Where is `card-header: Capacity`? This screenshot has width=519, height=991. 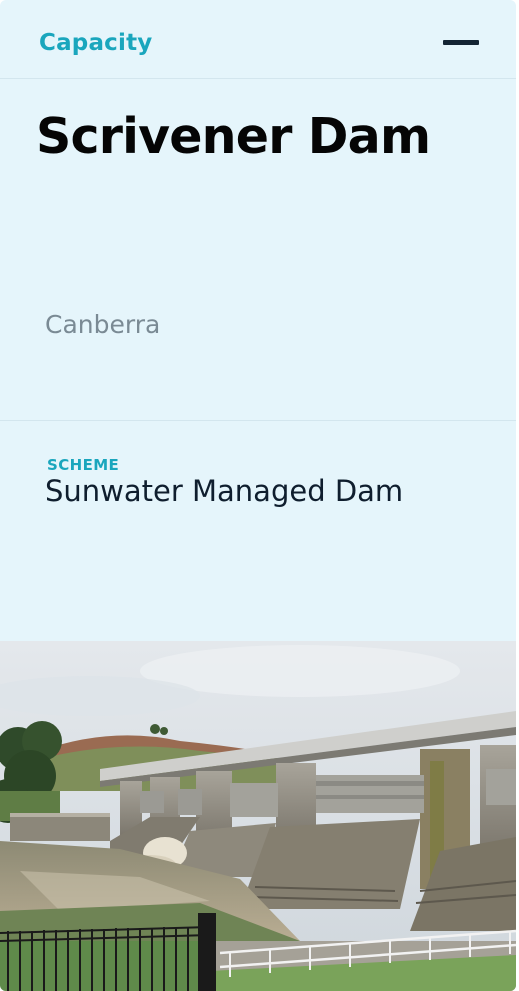
card-header: Capacity is located at coordinates (258, 39).